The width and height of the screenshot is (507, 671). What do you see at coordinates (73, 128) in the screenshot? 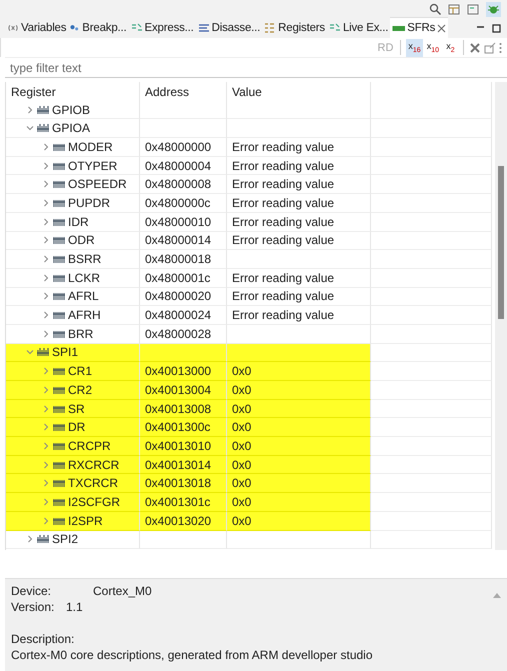
I see `register-name-cell: GPIOA` at bounding box center [73, 128].